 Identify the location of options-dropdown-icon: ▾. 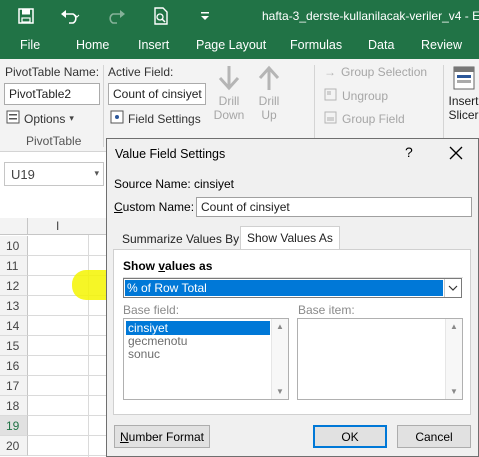
(71, 118).